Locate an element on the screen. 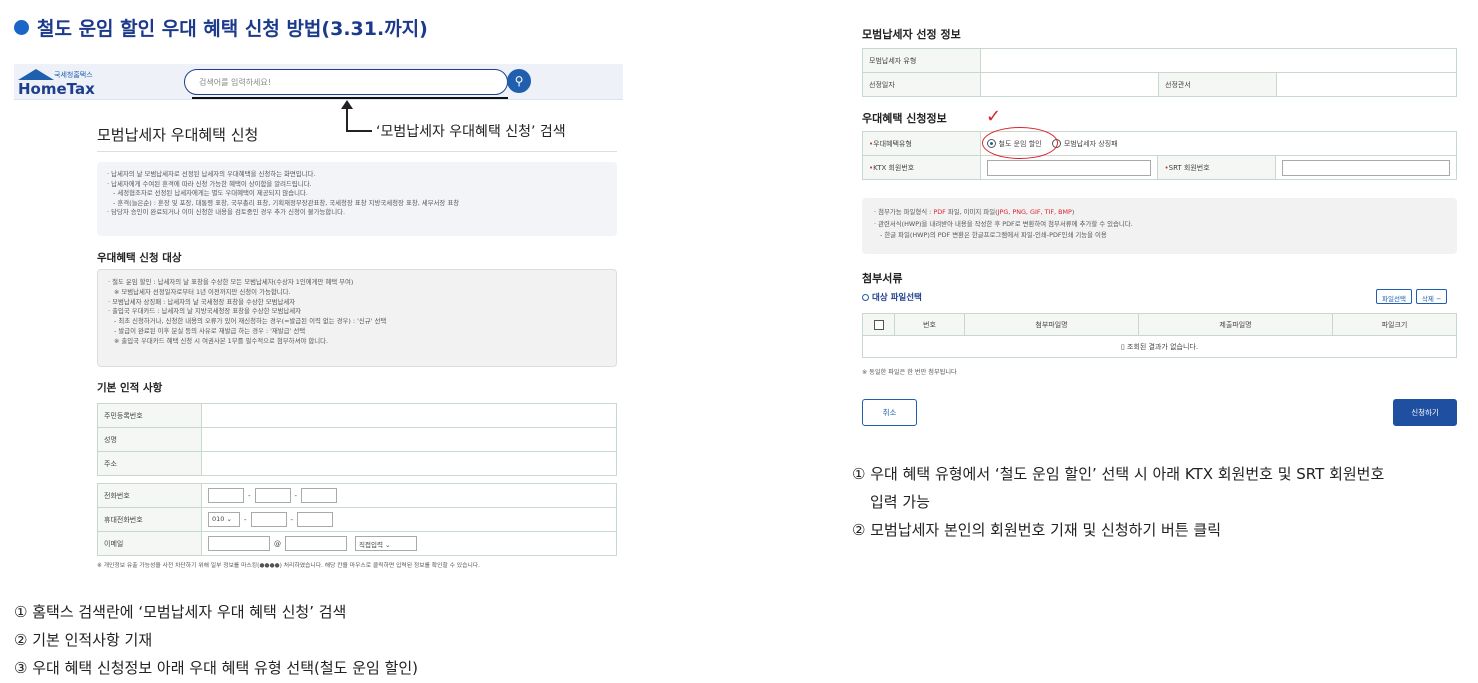 This screenshot has width=1478, height=683. name-field is located at coordinates (409, 439).